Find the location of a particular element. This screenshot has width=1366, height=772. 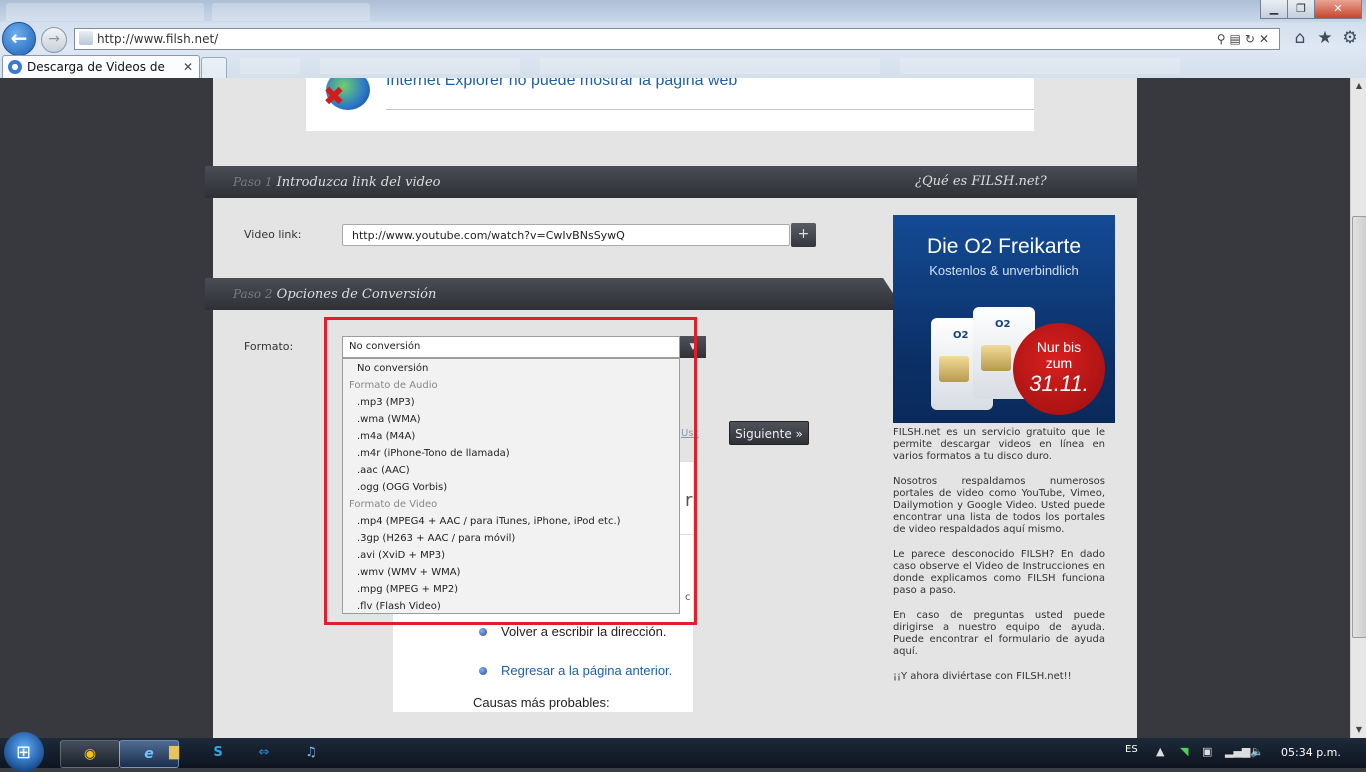

divider is located at coordinates (710, 109).